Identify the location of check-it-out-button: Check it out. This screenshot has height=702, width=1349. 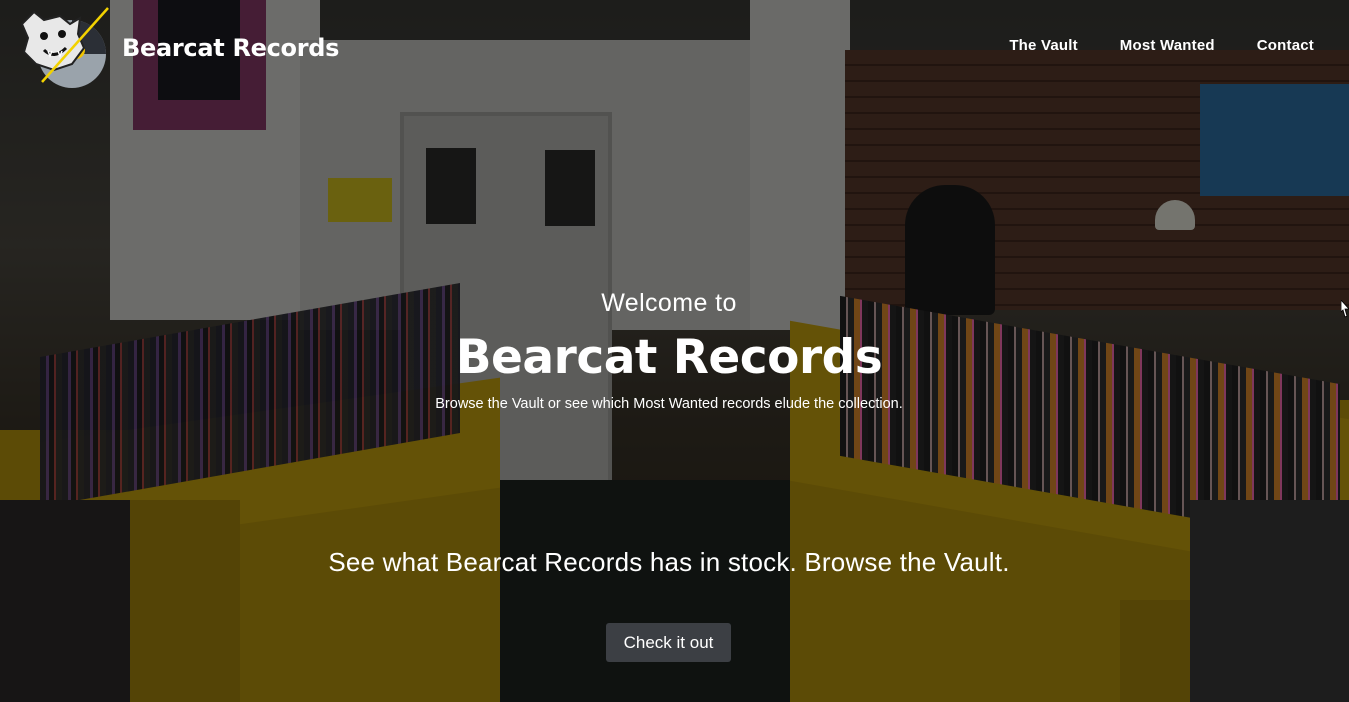
(668, 642).